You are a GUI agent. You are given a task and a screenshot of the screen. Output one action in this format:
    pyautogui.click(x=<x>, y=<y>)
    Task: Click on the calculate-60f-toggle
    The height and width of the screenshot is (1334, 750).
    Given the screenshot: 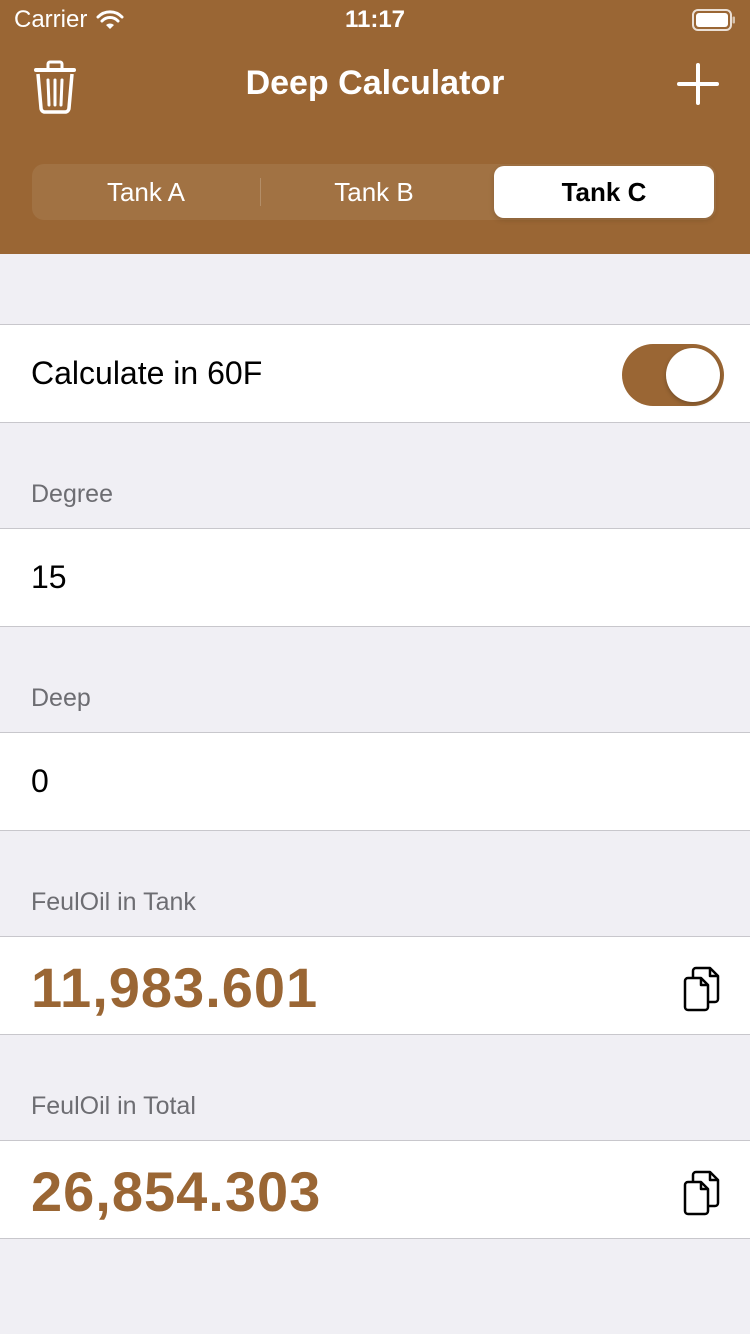 What is the action you would take?
    pyautogui.click(x=673, y=375)
    